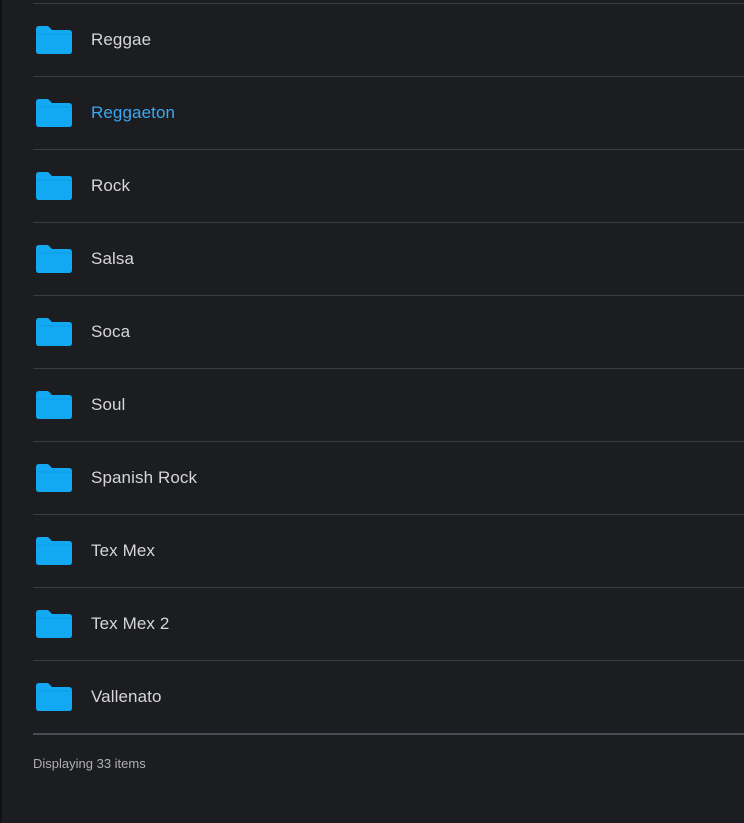 Image resolution: width=744 pixels, height=823 pixels. Describe the element at coordinates (388, 113) in the screenshot. I see `folder-row: Reggaeton` at that location.